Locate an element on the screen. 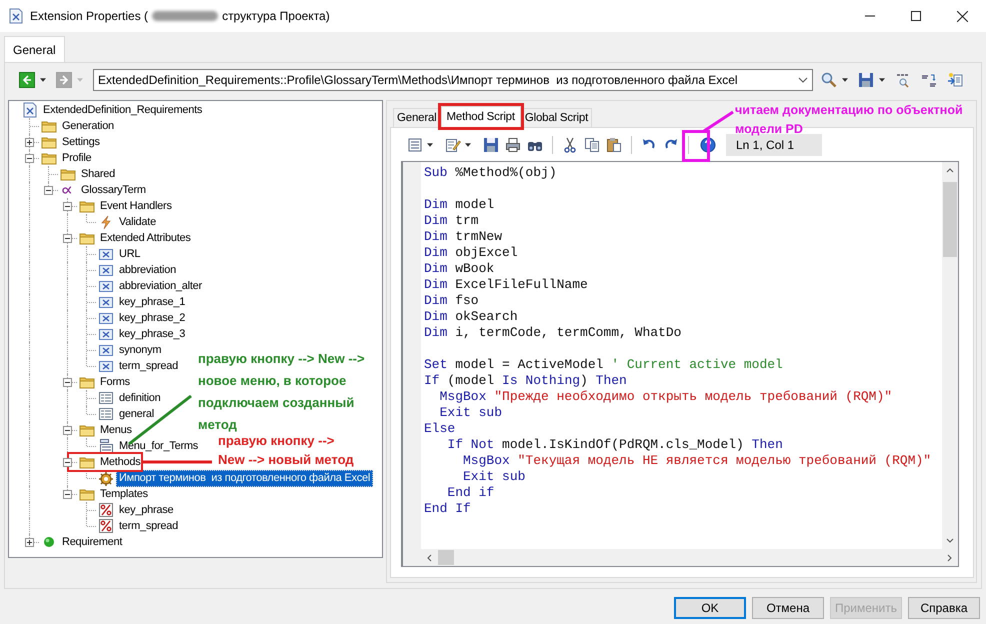 The height and width of the screenshot is (624, 986). code-line: Set model = ActiveModel ' Current active model is located at coordinates (604, 365).